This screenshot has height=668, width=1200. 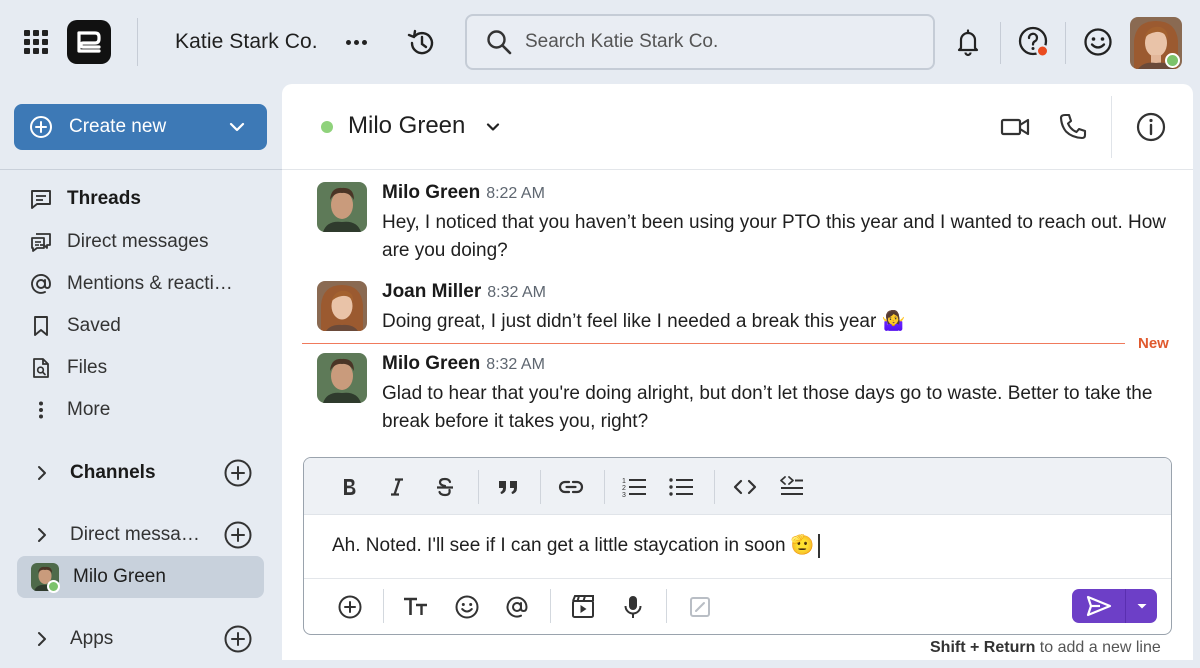 I want to click on sidebar-item-threads: Threads, so click(x=148, y=199).